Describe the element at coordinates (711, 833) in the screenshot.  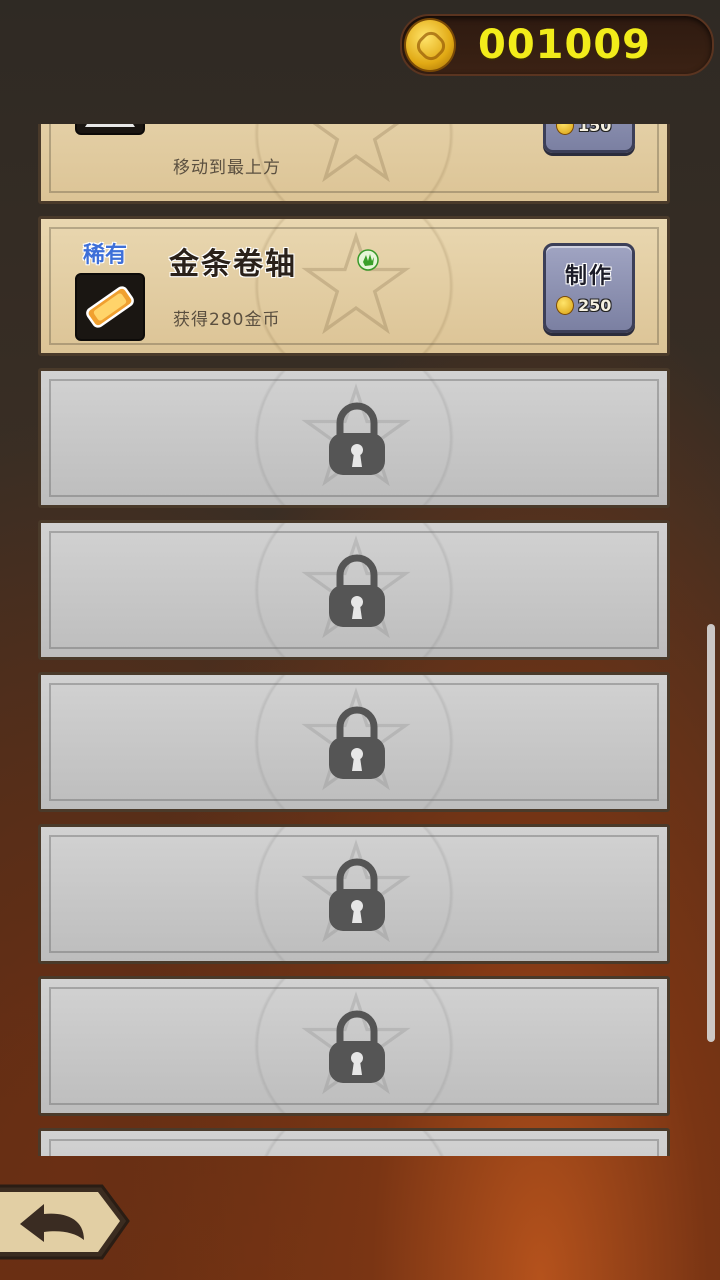
I see `scrollbar` at that location.